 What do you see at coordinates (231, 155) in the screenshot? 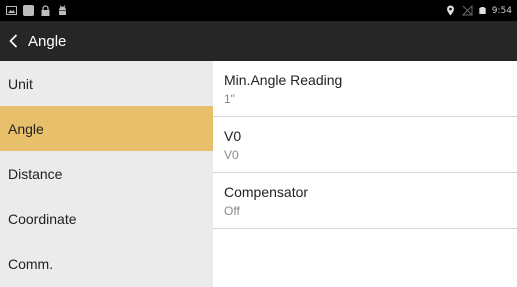
I see `setting-value: V0` at bounding box center [231, 155].